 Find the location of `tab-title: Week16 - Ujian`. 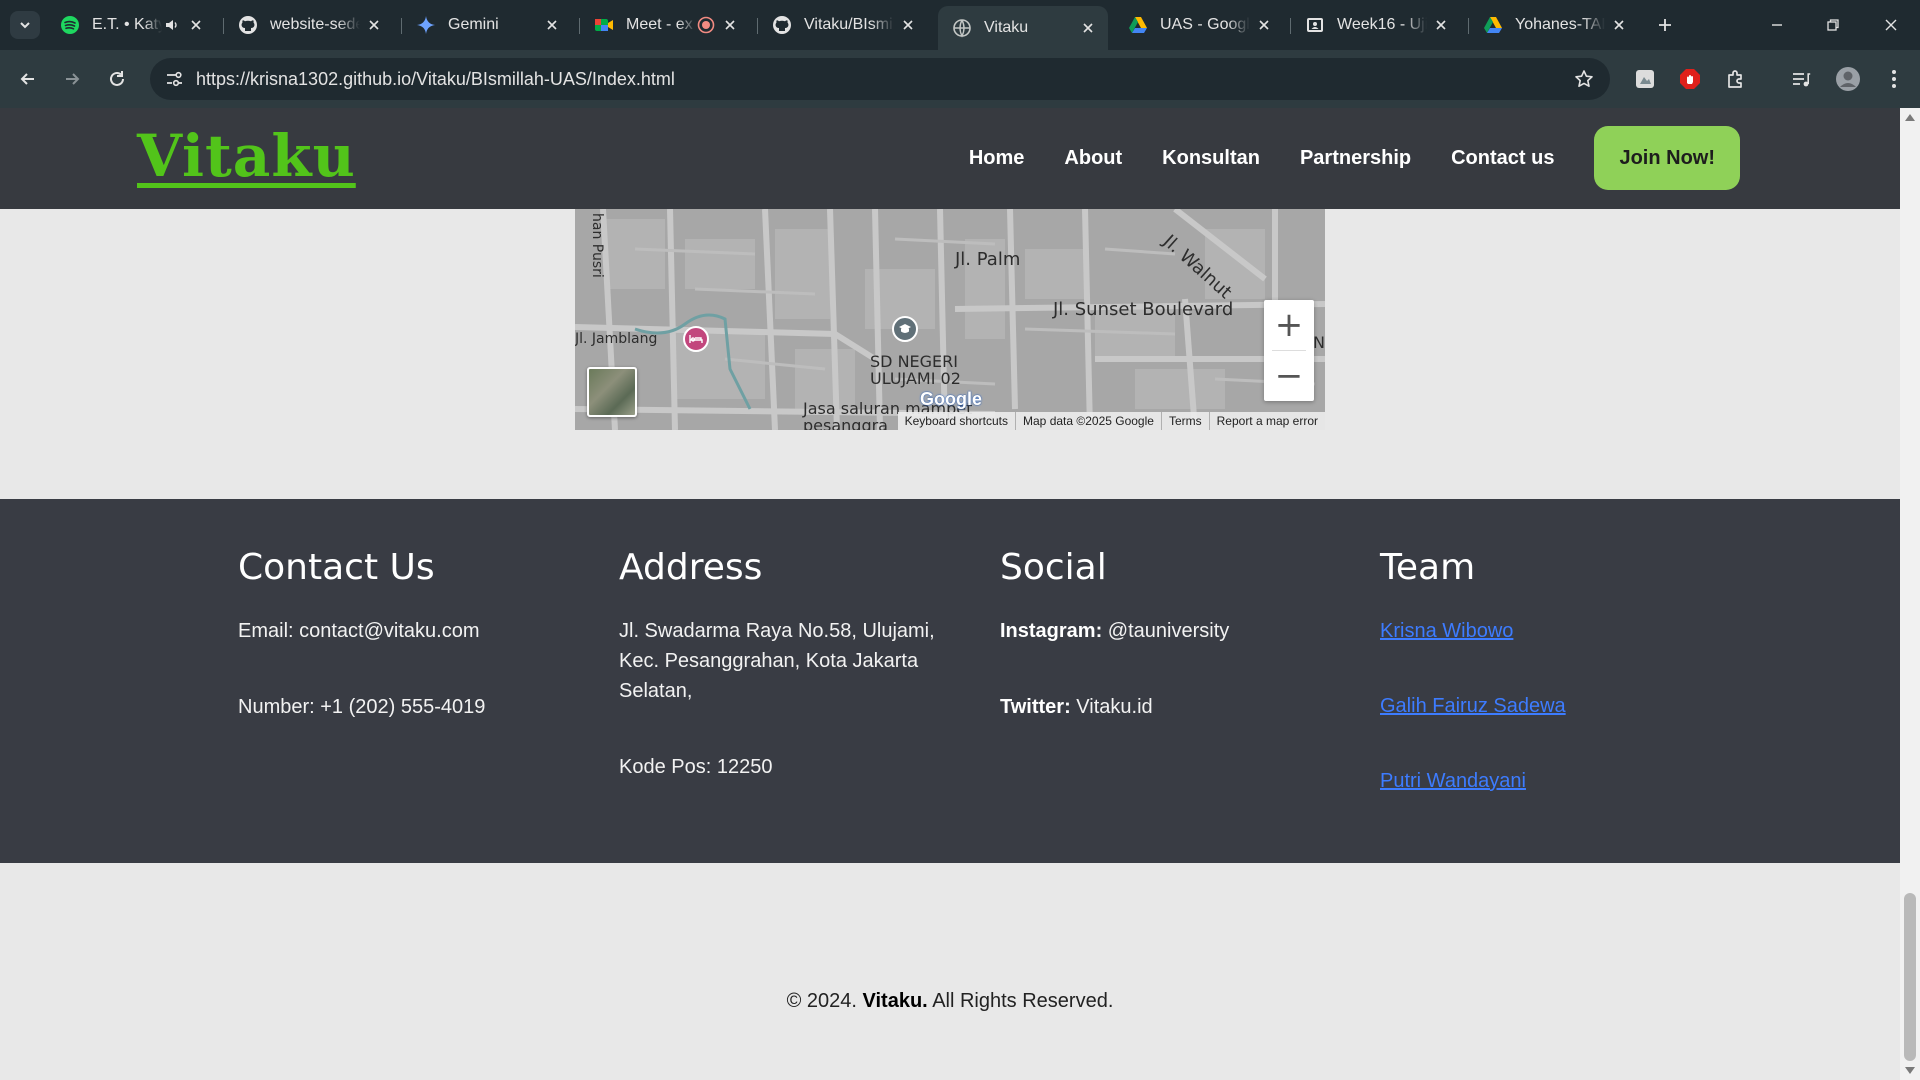

tab-title: Week16 - Ujian is located at coordinates (1382, 24).